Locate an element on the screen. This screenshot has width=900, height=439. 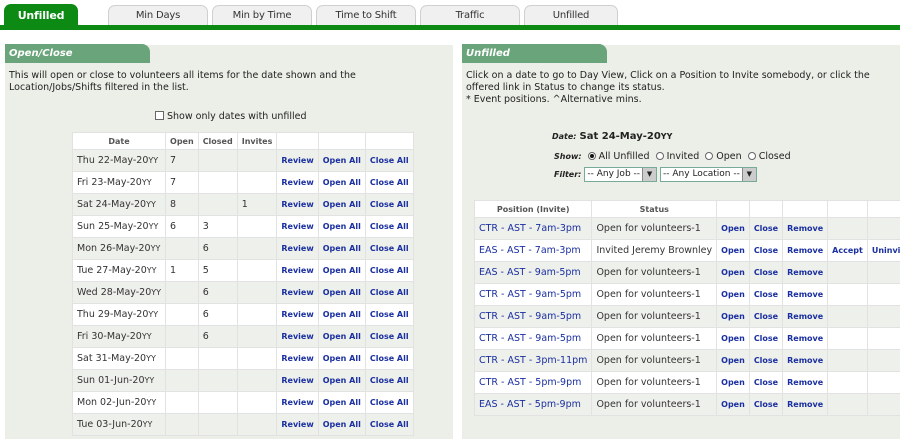
position-link: EAS - AST - 5pm-9pm is located at coordinates (530, 404).